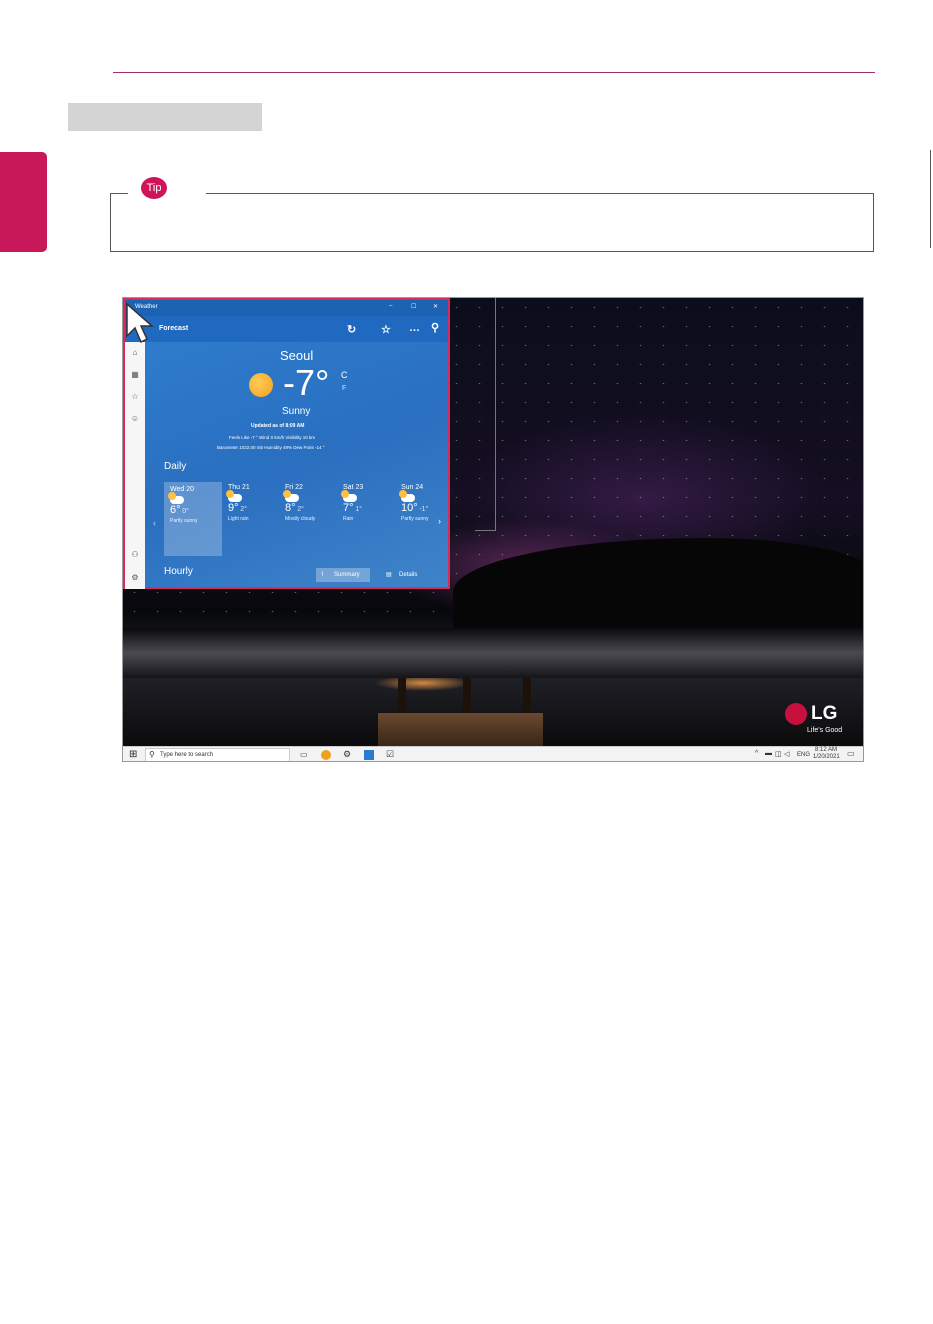  I want to click on unit-celsius-toggle: C, so click(344, 375).